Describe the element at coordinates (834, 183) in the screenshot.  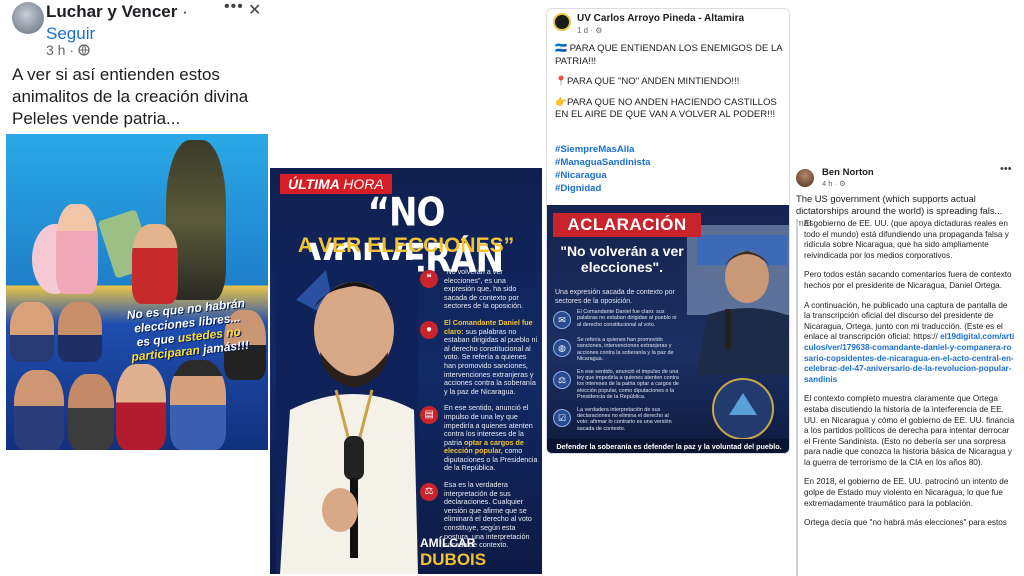
I see `post-timestamp: 4 h · ⚙` at that location.